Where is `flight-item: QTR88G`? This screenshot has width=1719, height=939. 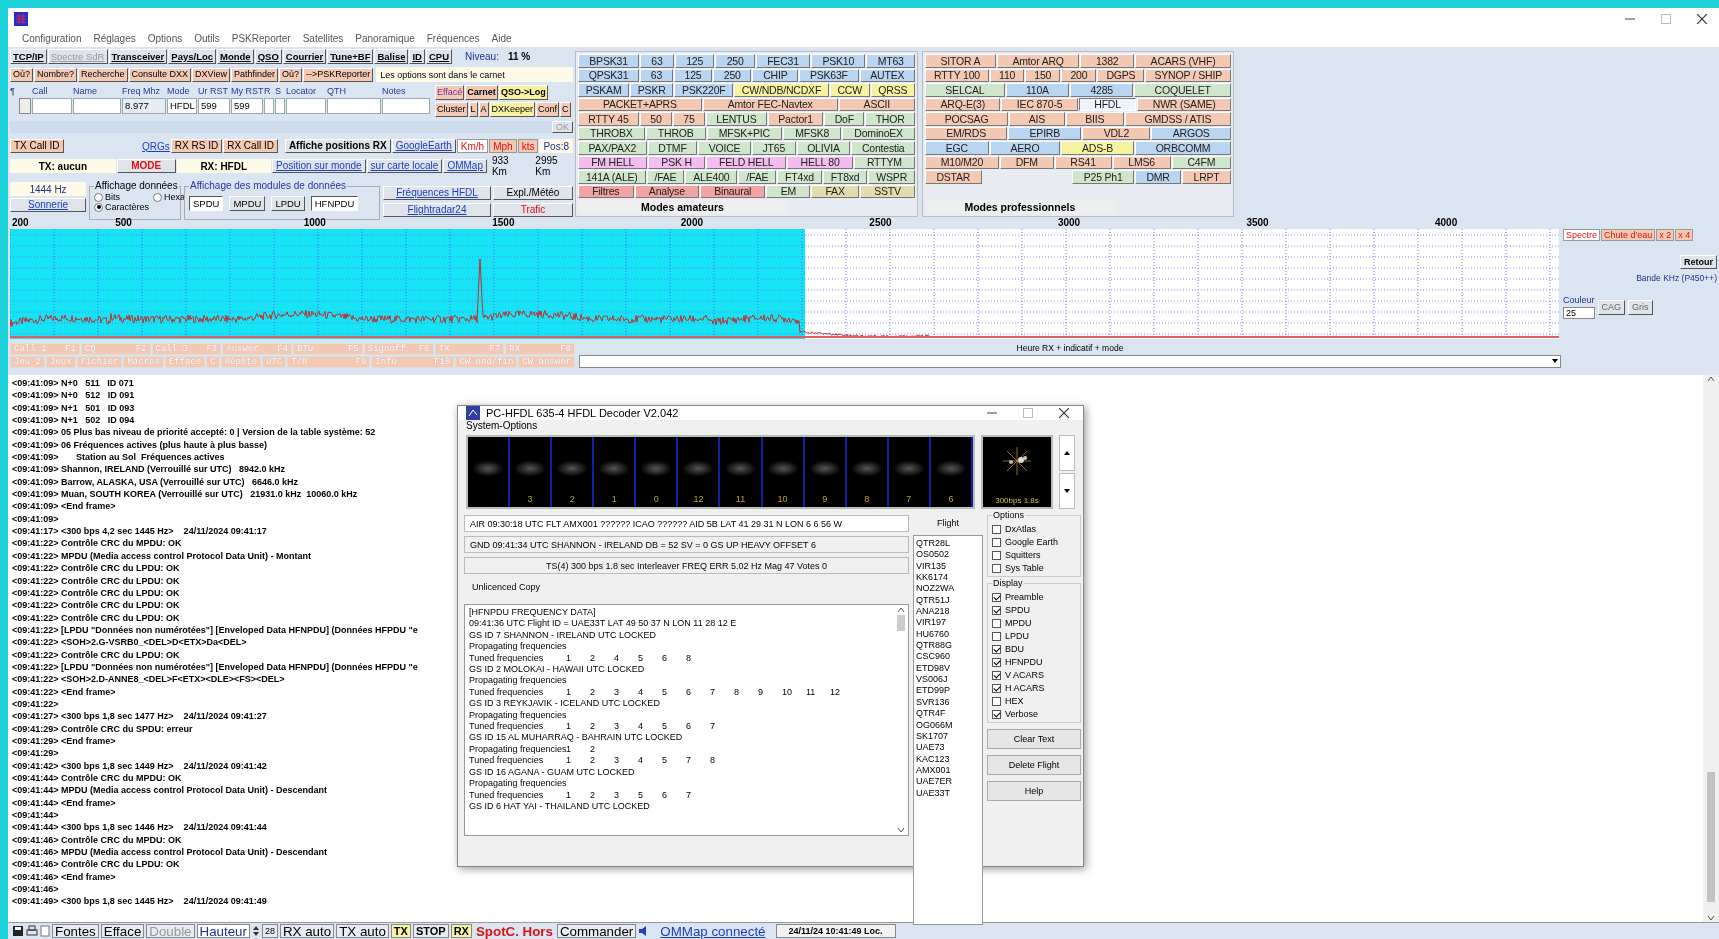
flight-item: QTR88G is located at coordinates (948, 646).